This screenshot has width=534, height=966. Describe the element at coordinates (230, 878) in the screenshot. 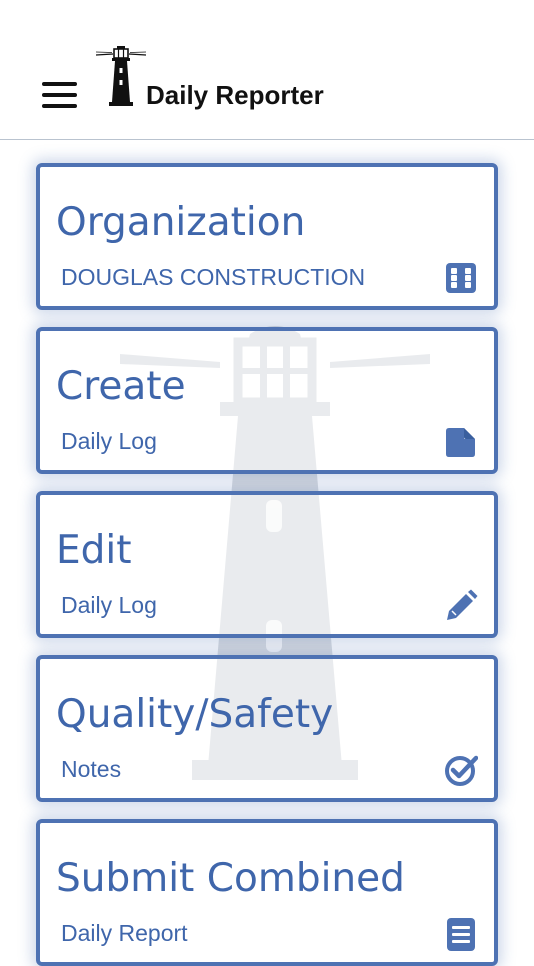

I see `card-title: Submit Combined` at that location.